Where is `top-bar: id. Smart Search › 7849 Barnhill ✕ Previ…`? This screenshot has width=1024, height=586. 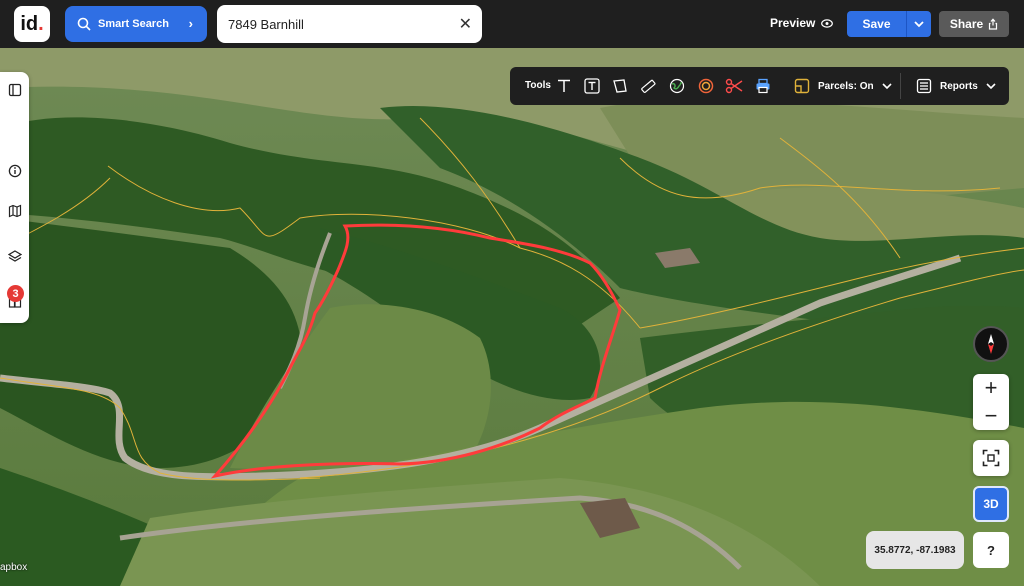
top-bar: id. Smart Search › 7849 Barnhill ✕ Previ… is located at coordinates (512, 24).